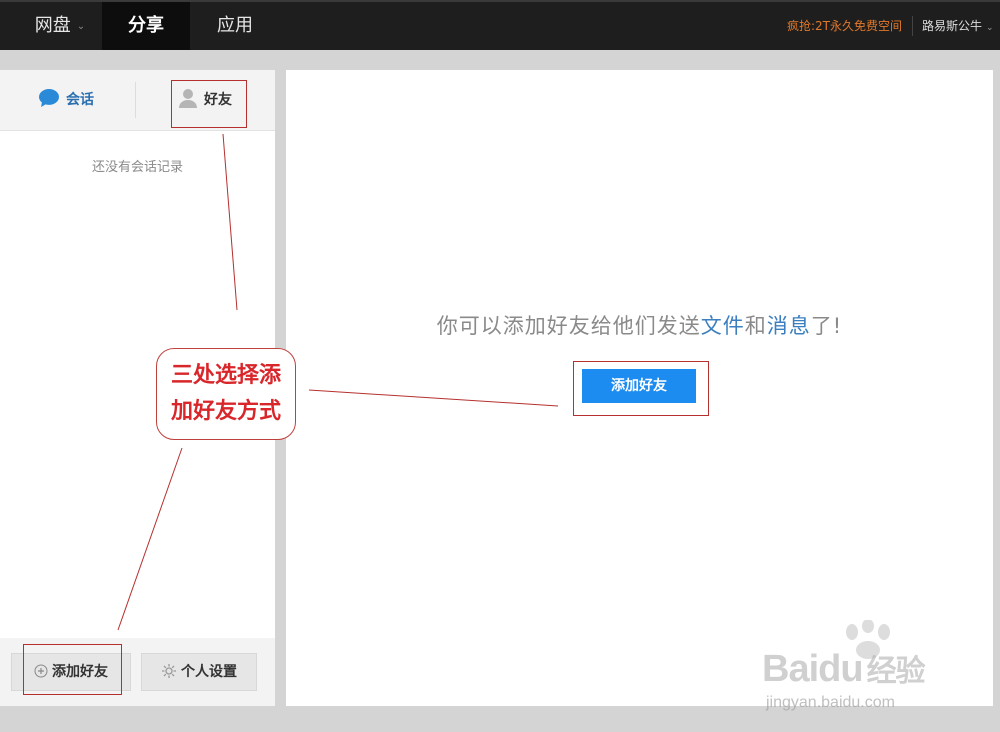  I want to click on user-menu: 路易斯公牛 ⌄, so click(958, 27).